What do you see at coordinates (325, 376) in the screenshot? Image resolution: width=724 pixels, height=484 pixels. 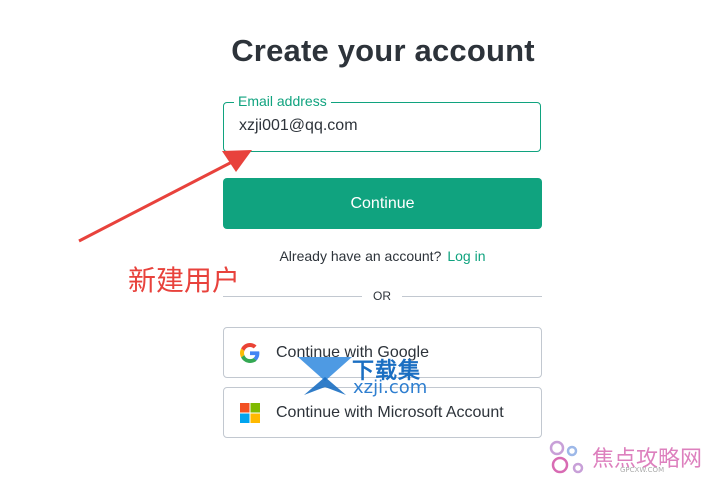 I see `xzji-logo-icon` at bounding box center [325, 376].